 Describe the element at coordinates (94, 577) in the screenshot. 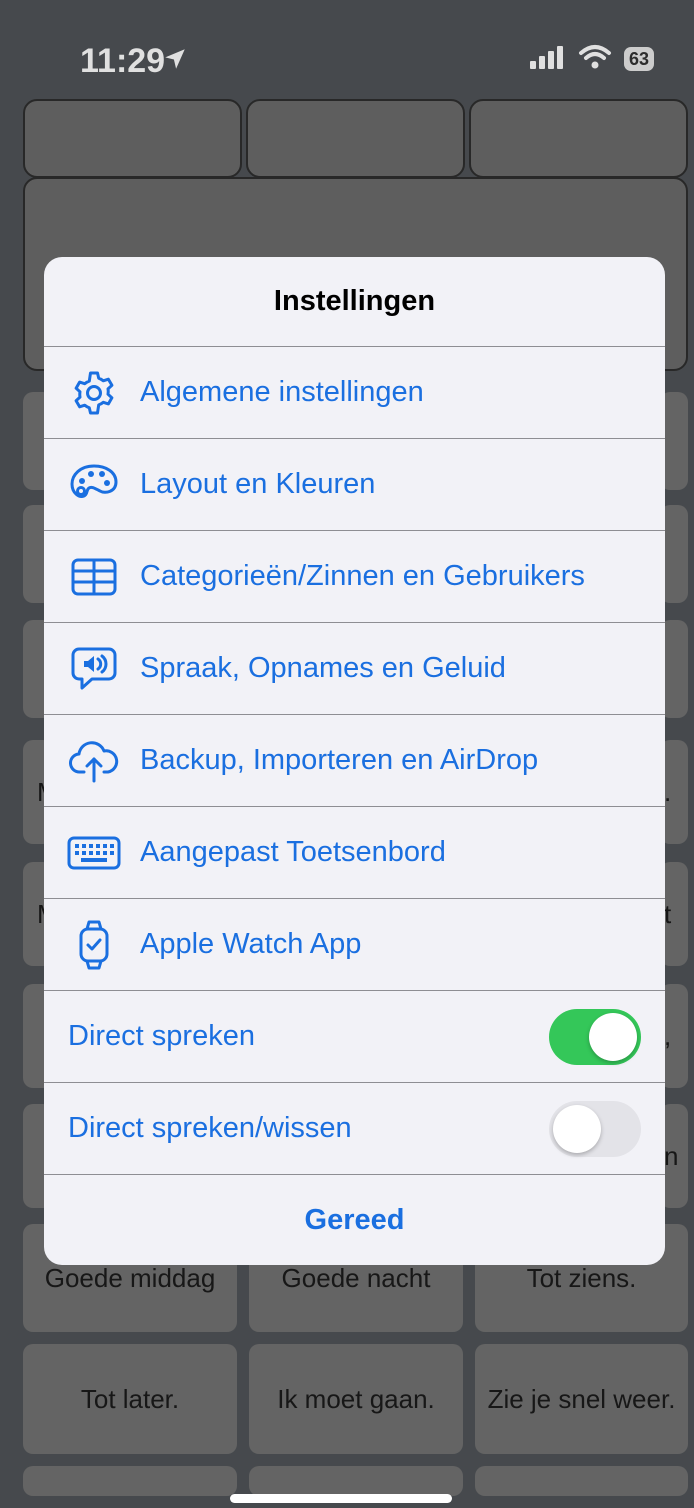

I see `table-icon` at that location.